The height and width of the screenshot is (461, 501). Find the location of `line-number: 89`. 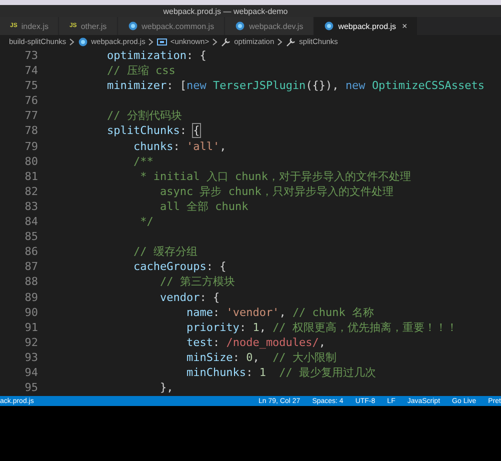

line-number: 89 is located at coordinates (31, 297).